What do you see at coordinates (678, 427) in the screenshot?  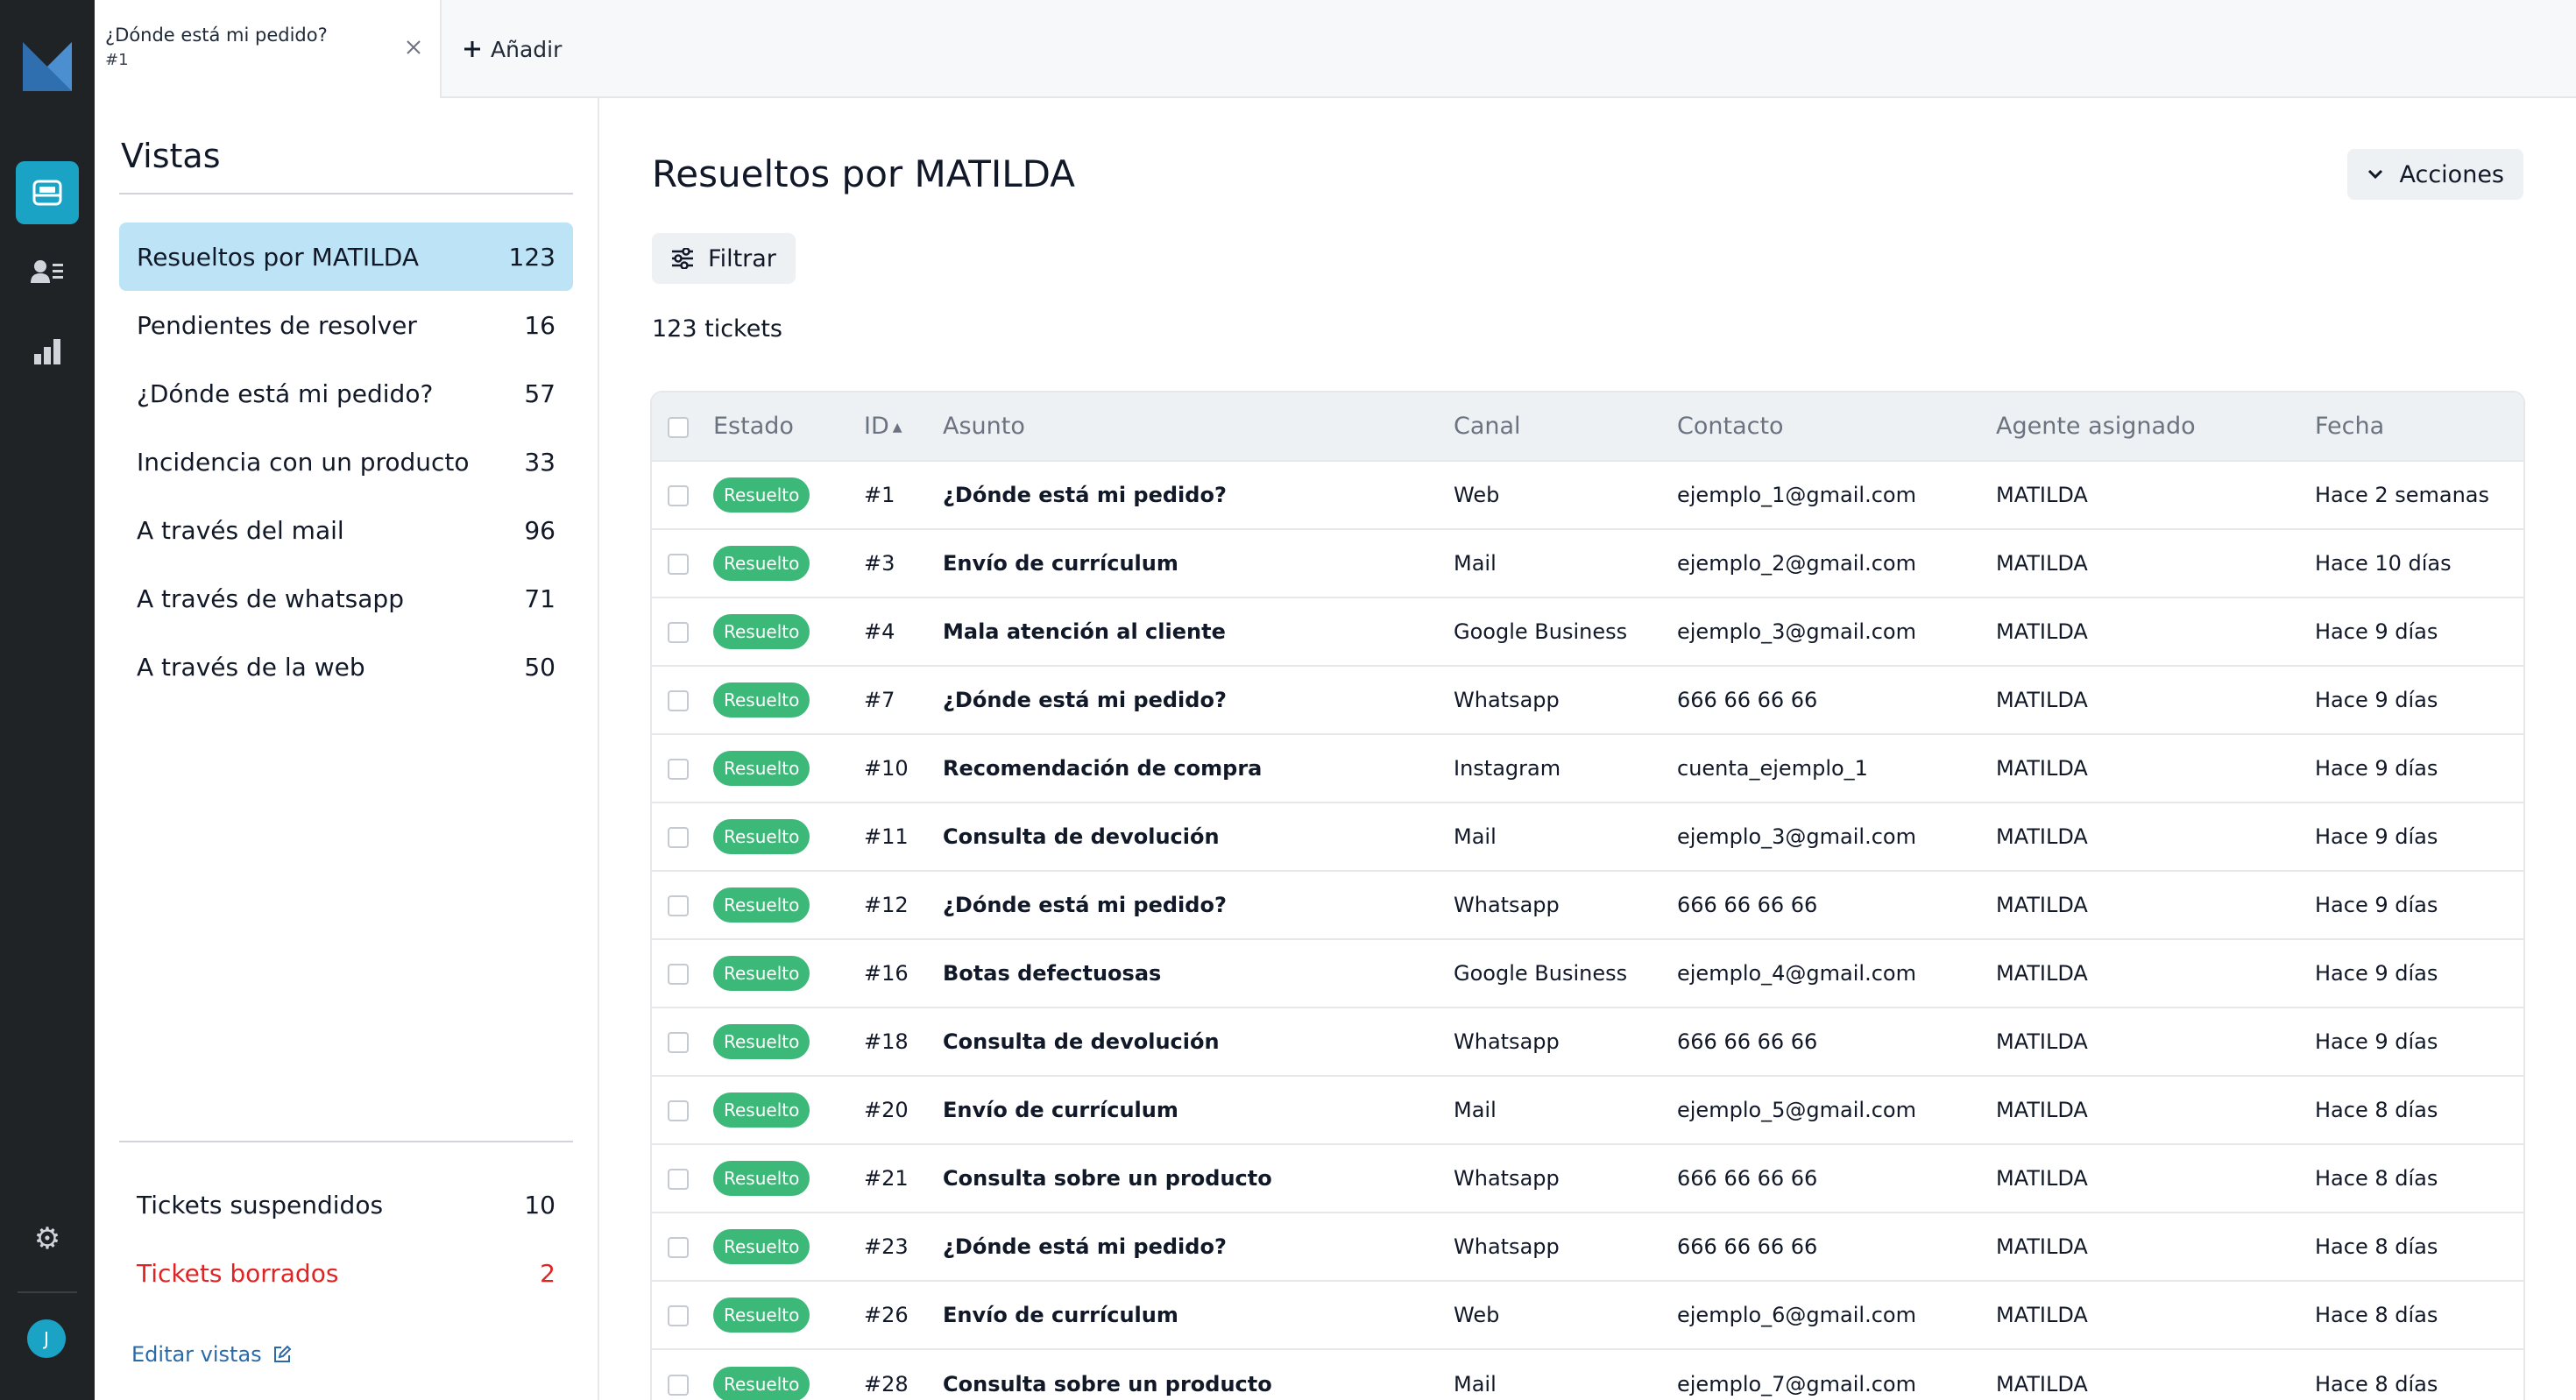 I see `select-all-checkbox` at bounding box center [678, 427].